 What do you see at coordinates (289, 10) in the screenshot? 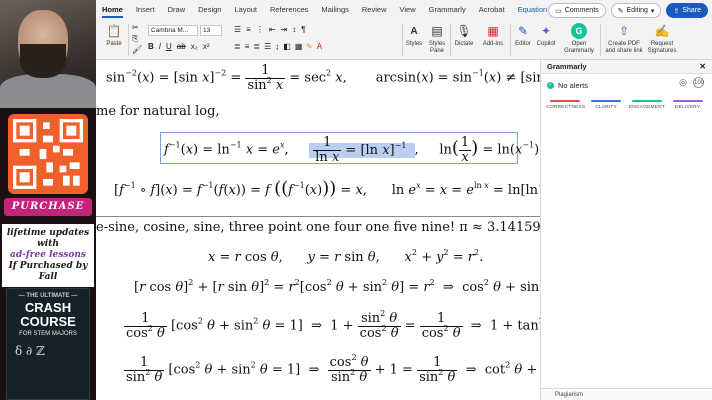
I see `tab-references: References` at bounding box center [289, 10].